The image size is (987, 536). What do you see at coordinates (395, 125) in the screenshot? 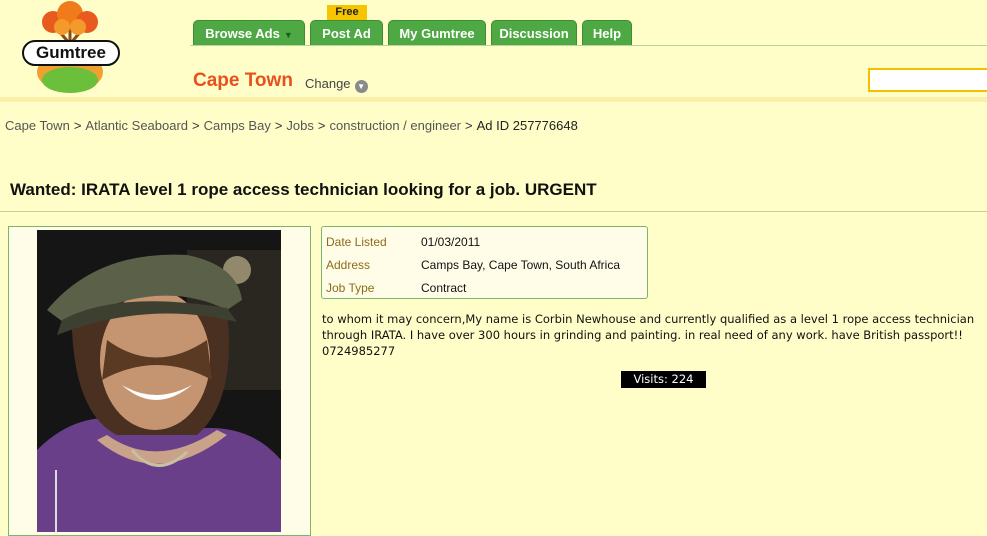
I see `breadcrumb-construction-engineer: construction / engineer` at bounding box center [395, 125].